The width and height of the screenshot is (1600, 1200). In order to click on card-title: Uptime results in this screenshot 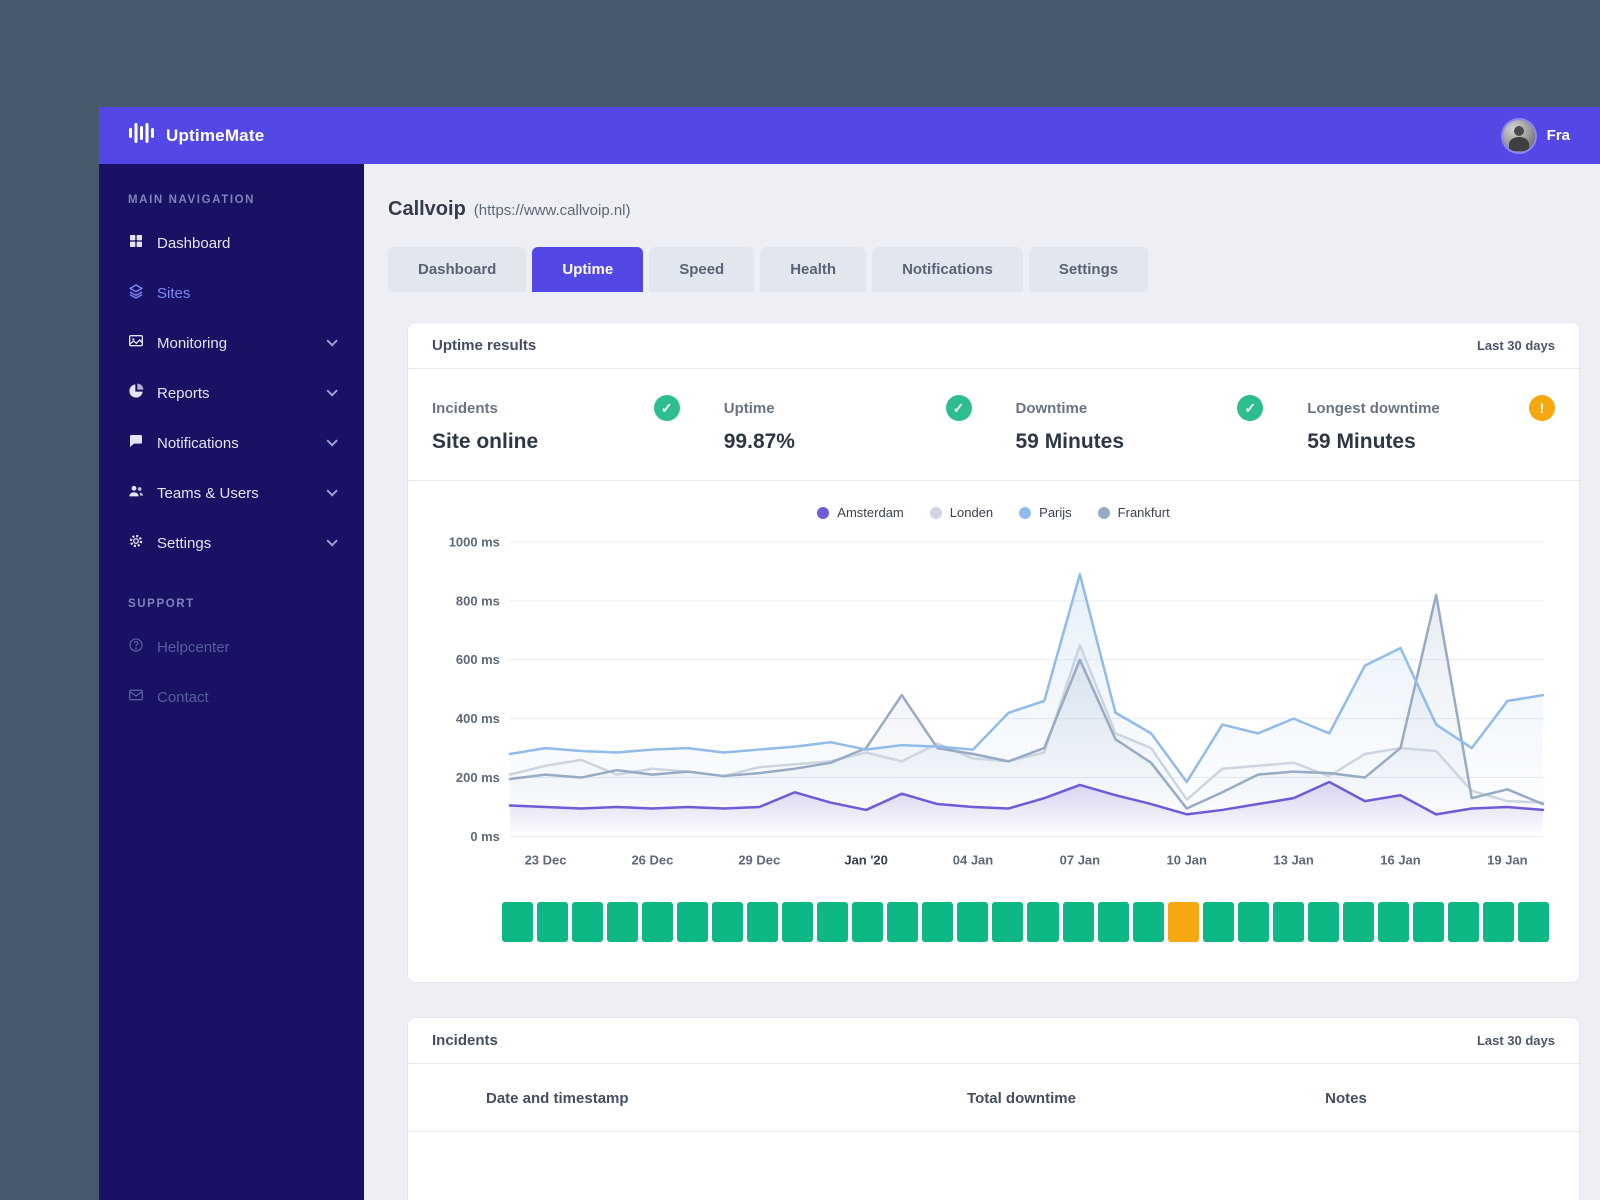, I will do `click(484, 345)`.